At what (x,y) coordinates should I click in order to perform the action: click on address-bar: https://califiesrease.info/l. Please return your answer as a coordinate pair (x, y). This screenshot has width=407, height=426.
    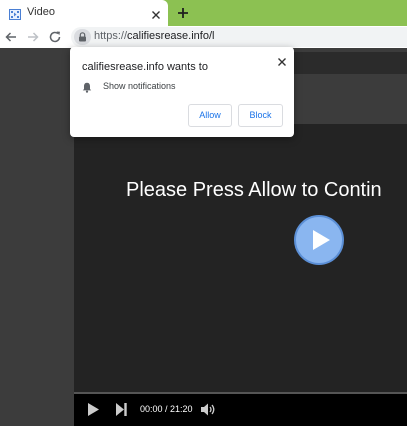
    Looking at the image, I should click on (239, 37).